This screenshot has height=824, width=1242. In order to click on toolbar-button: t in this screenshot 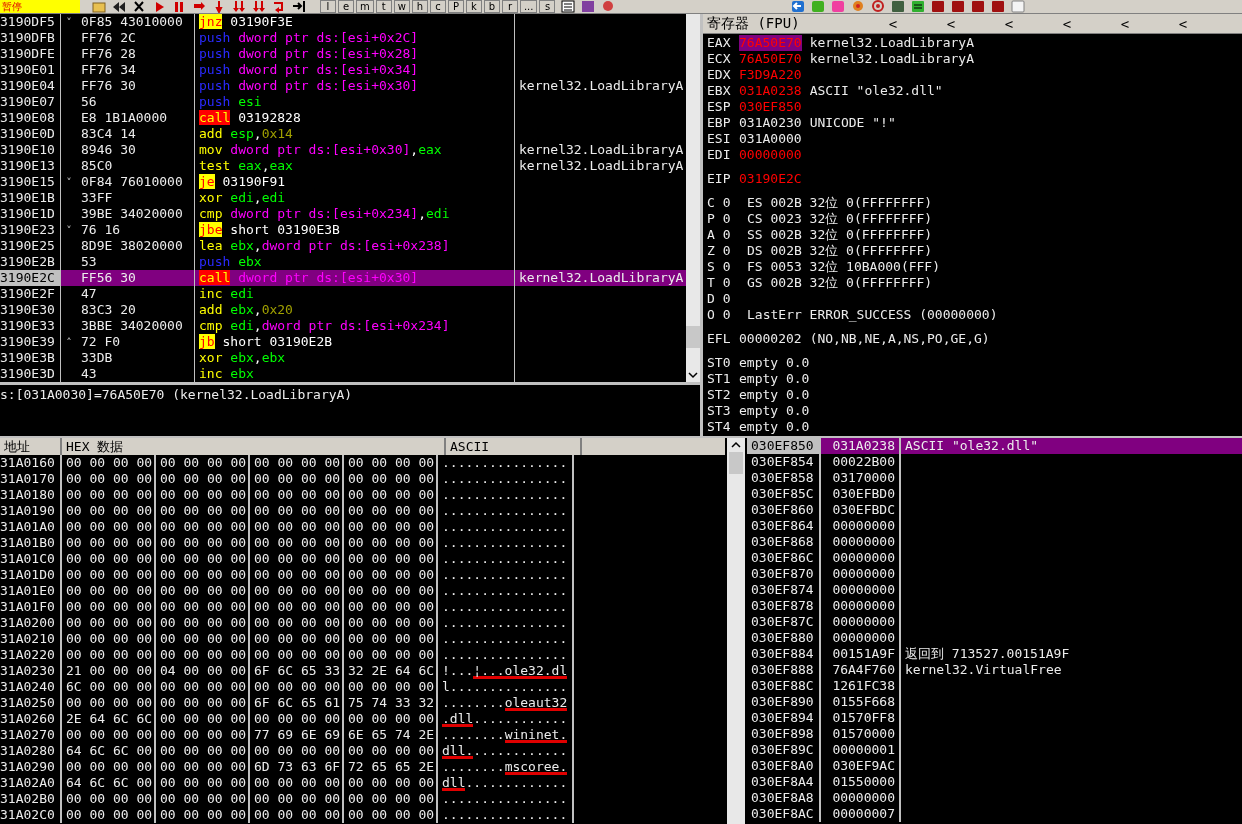, I will do `click(383, 6)`.